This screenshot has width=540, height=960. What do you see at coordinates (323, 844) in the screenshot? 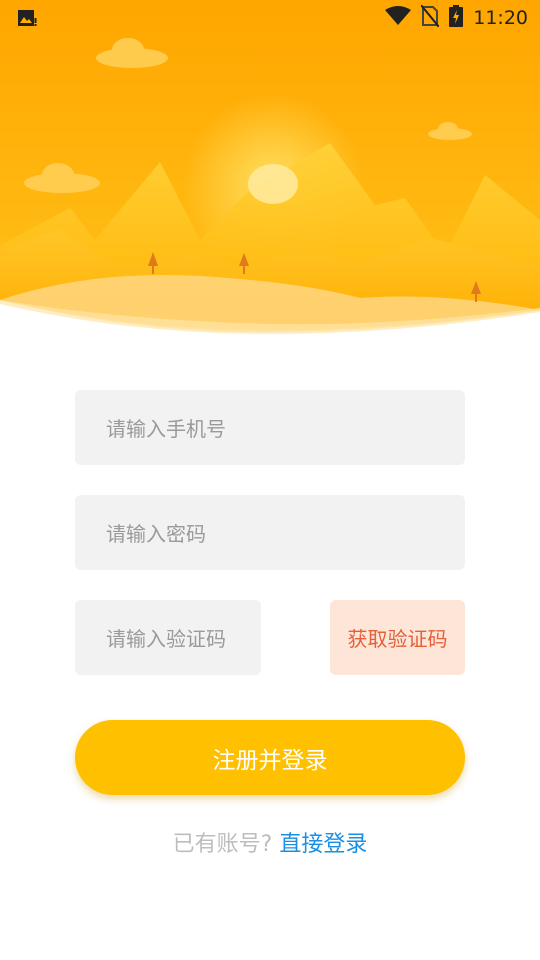
I see `direct-login-link: 直接登录` at bounding box center [323, 844].